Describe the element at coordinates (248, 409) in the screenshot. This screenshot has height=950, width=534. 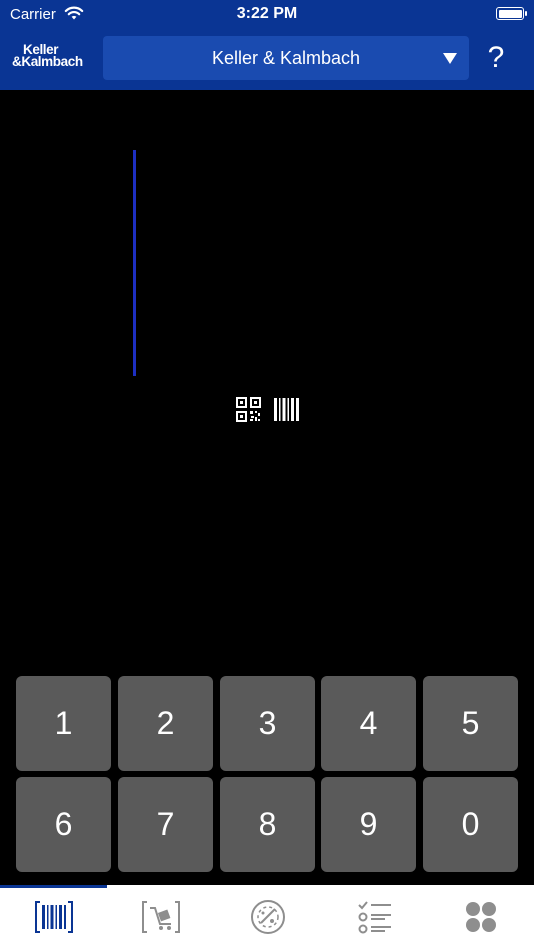
I see `qr-code-icon` at that location.